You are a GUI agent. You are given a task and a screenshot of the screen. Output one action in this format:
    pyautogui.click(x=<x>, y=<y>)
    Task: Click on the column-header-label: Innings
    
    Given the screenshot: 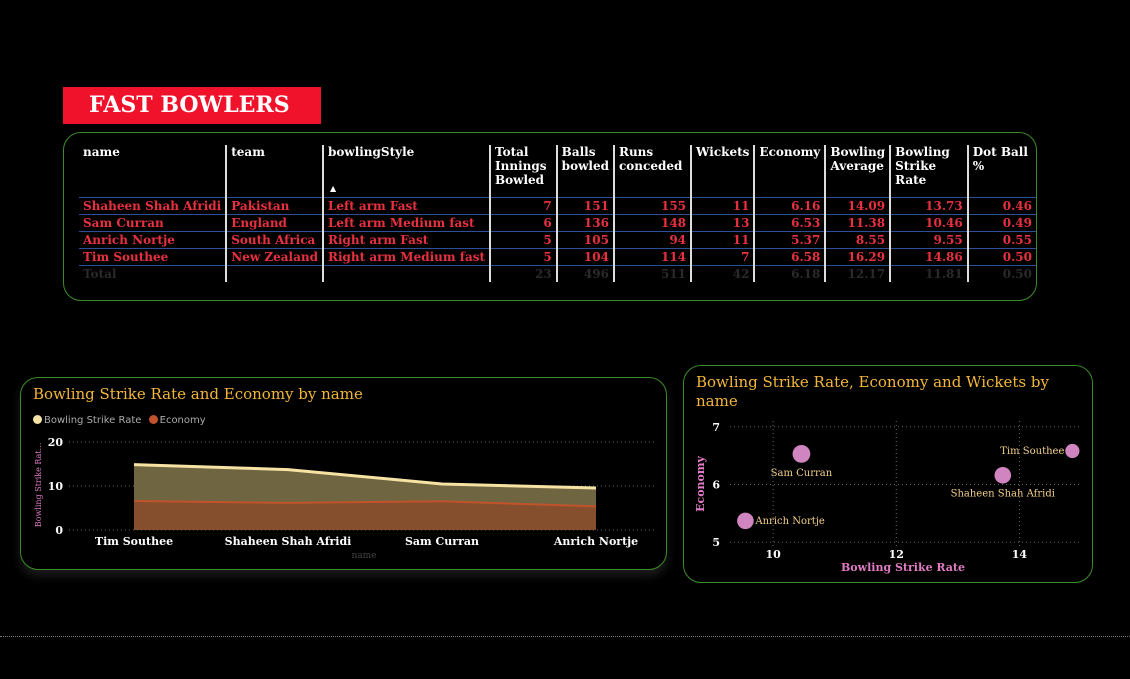 What is the action you would take?
    pyautogui.click(x=521, y=166)
    